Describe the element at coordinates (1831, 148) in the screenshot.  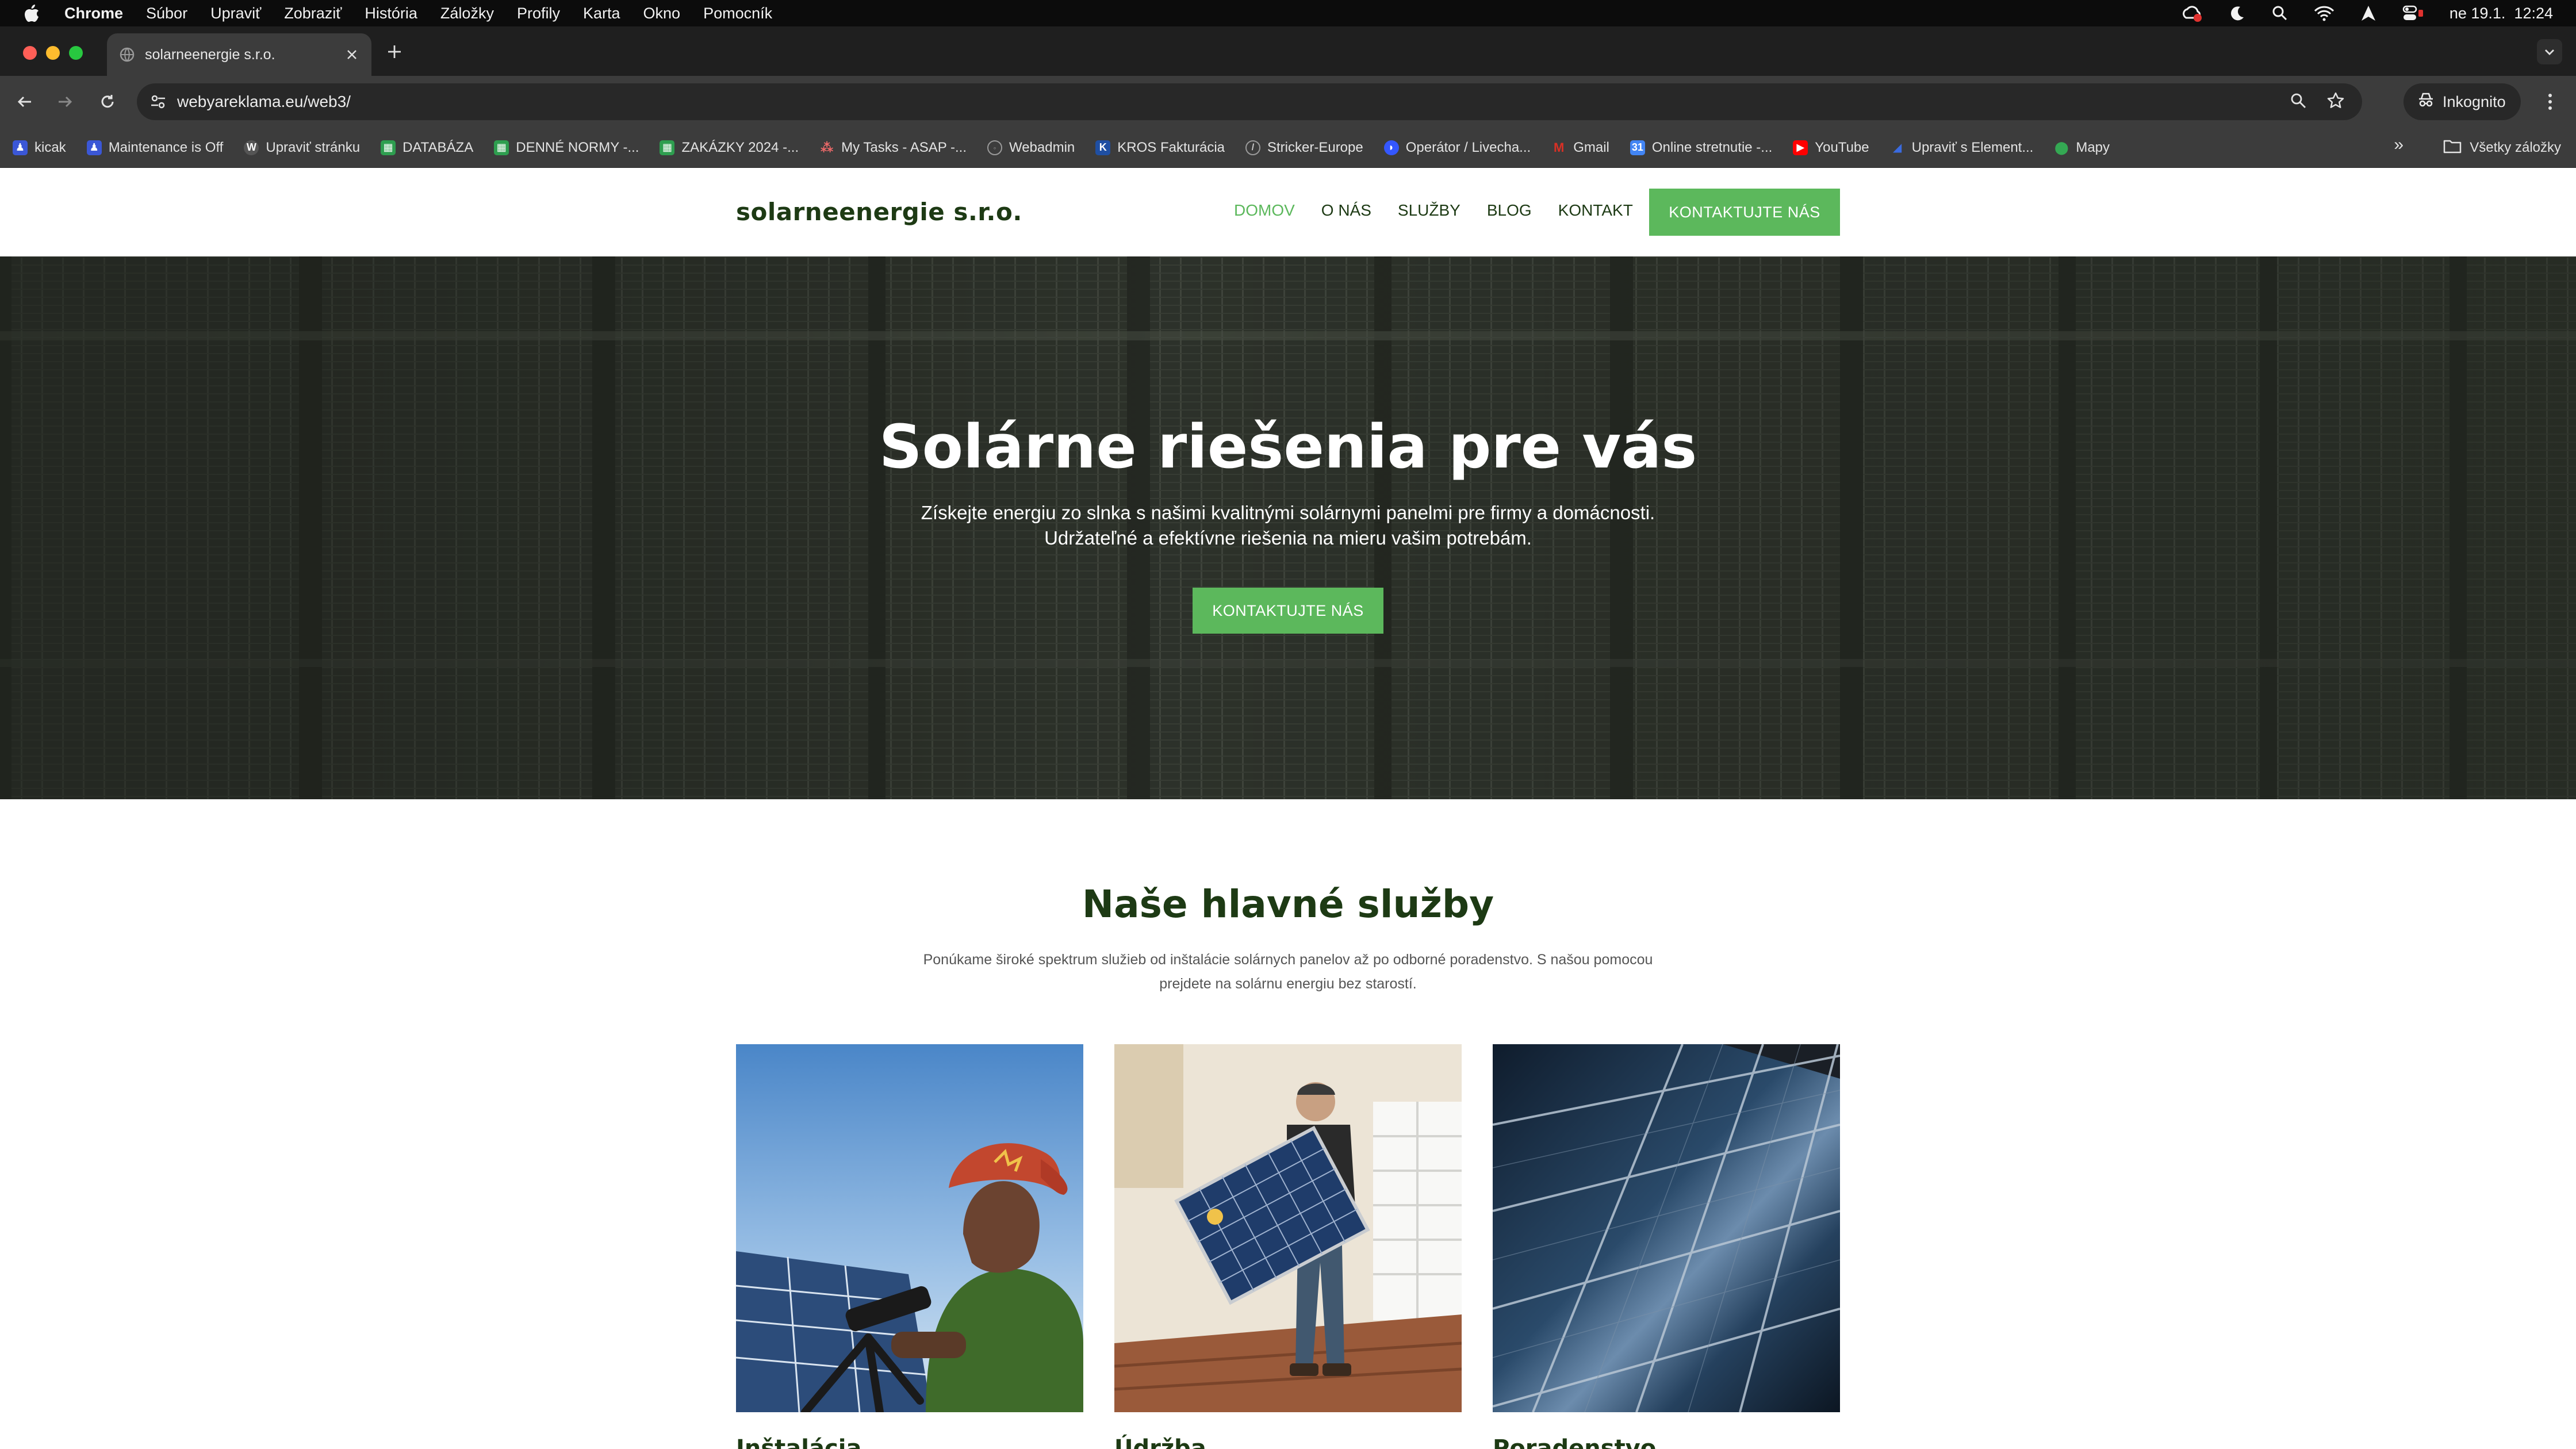
I see `bookmark-youtube: ▶ YouTube` at that location.